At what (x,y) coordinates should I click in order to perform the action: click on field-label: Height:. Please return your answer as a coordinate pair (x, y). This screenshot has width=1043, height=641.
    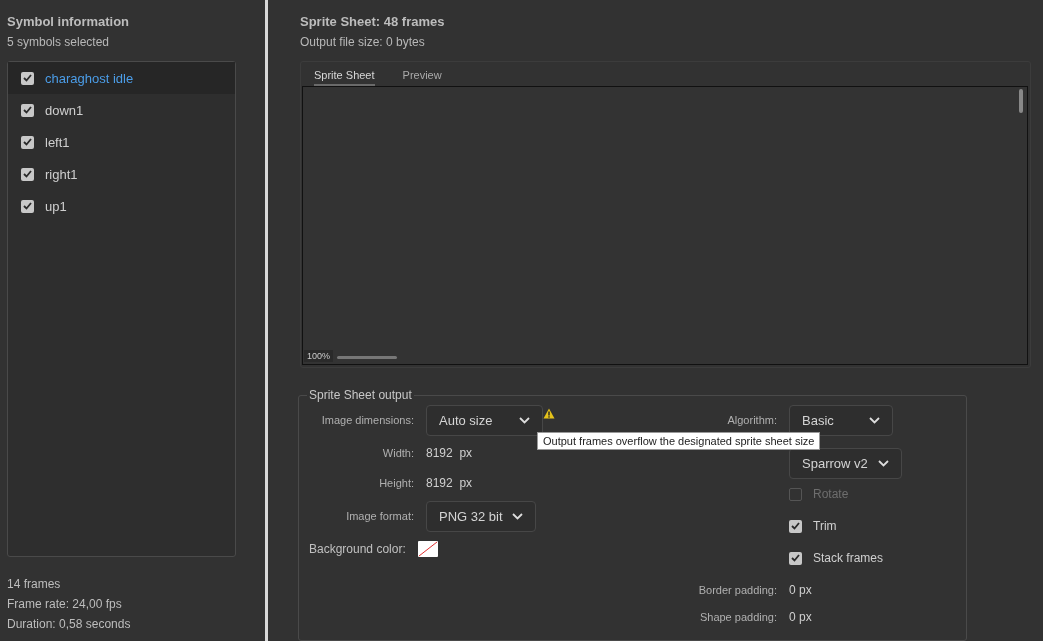
    Looking at the image, I should click on (396, 483).